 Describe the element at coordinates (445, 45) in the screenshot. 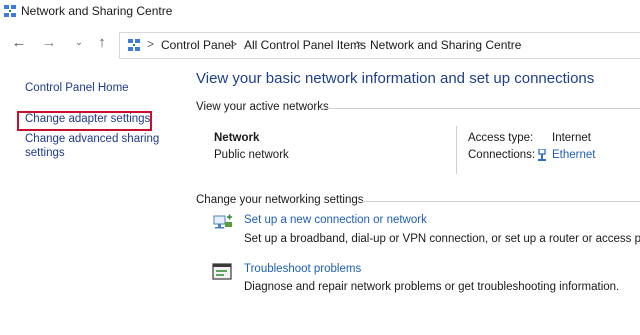

I see `breadcrumb-network-centre: Network and Sharing Centre` at that location.